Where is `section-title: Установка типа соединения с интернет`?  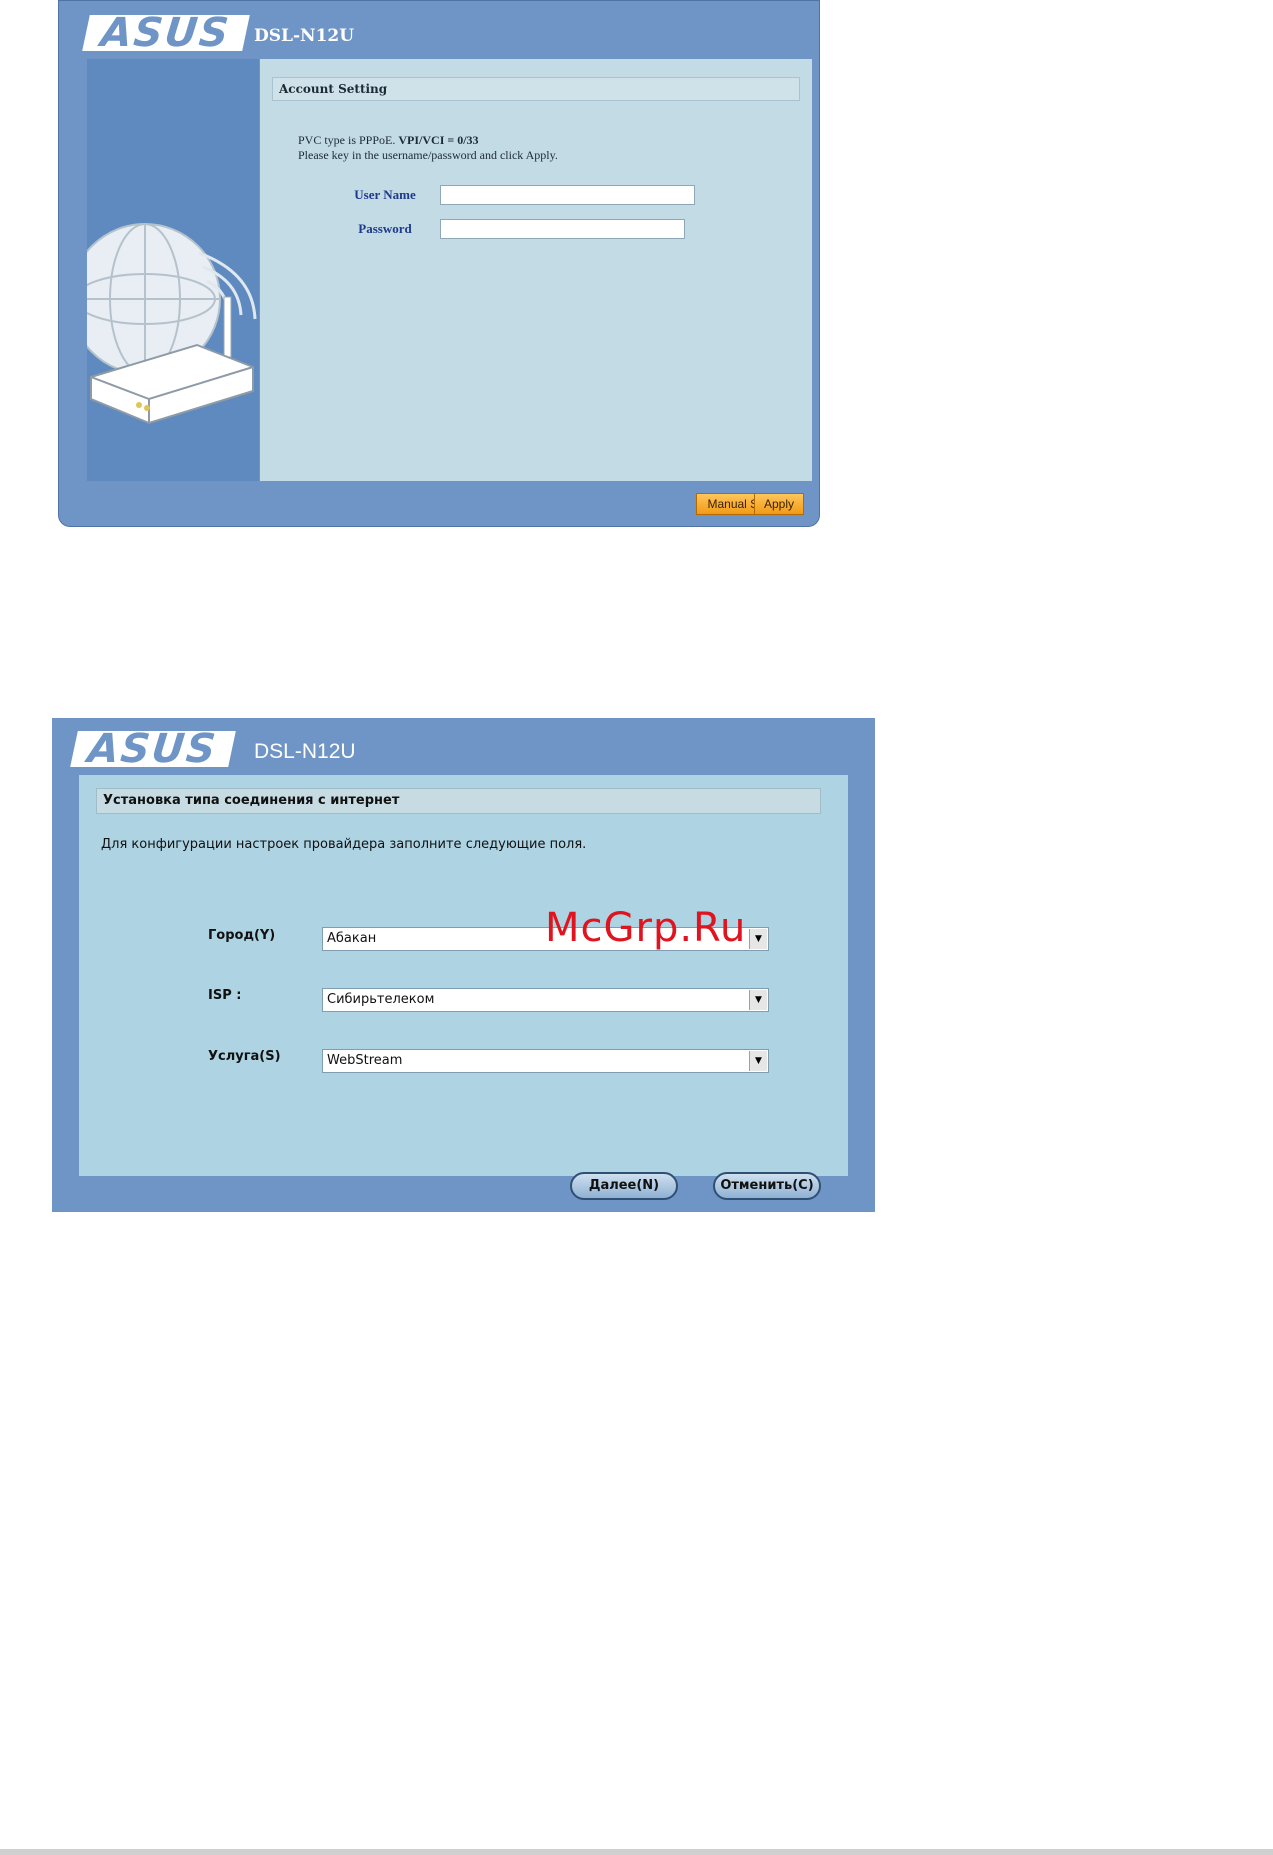
section-title: Установка типа соединения с интернет is located at coordinates (458, 801).